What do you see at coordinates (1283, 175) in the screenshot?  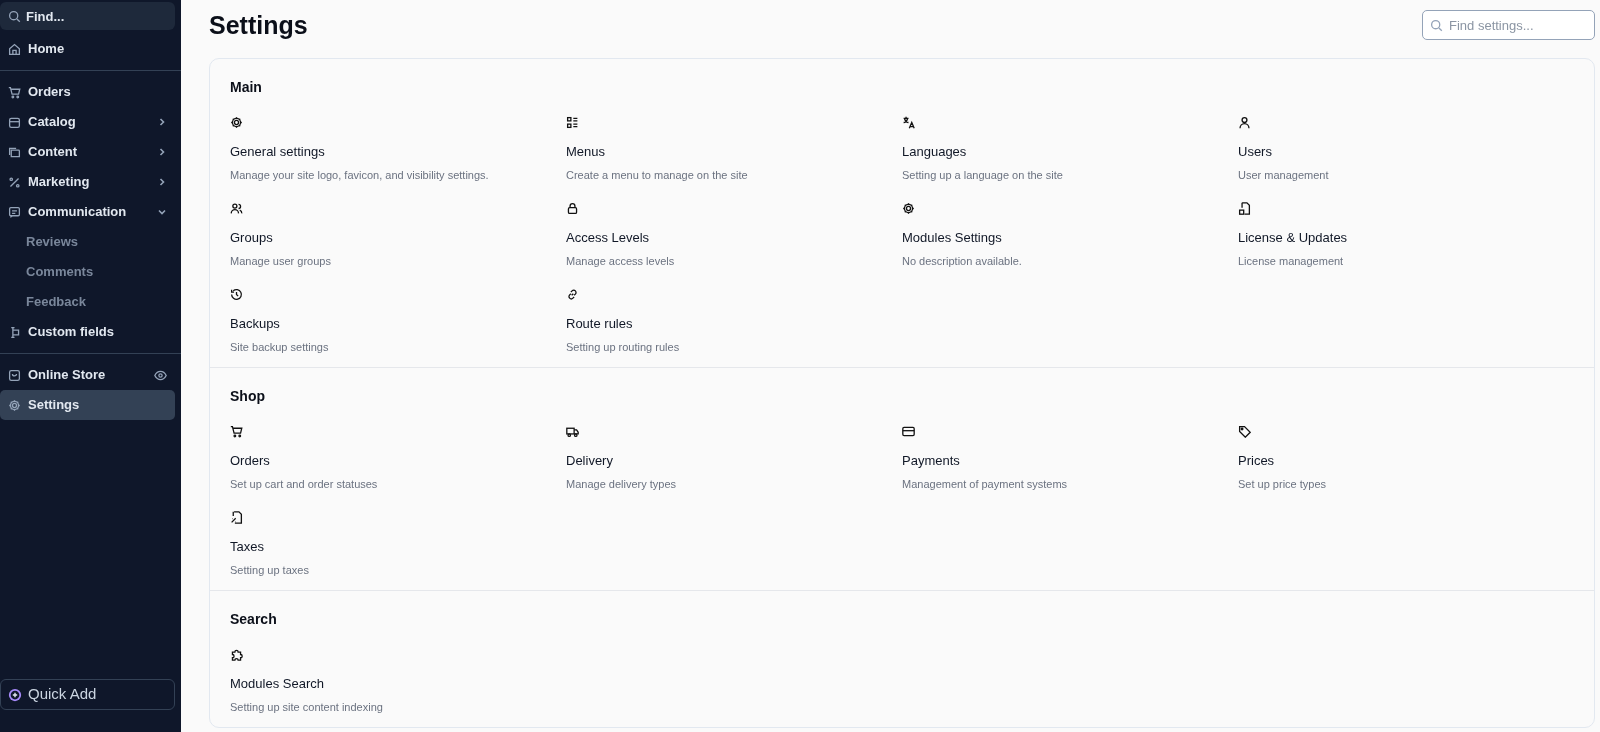 I see `setting-description: User management` at bounding box center [1283, 175].